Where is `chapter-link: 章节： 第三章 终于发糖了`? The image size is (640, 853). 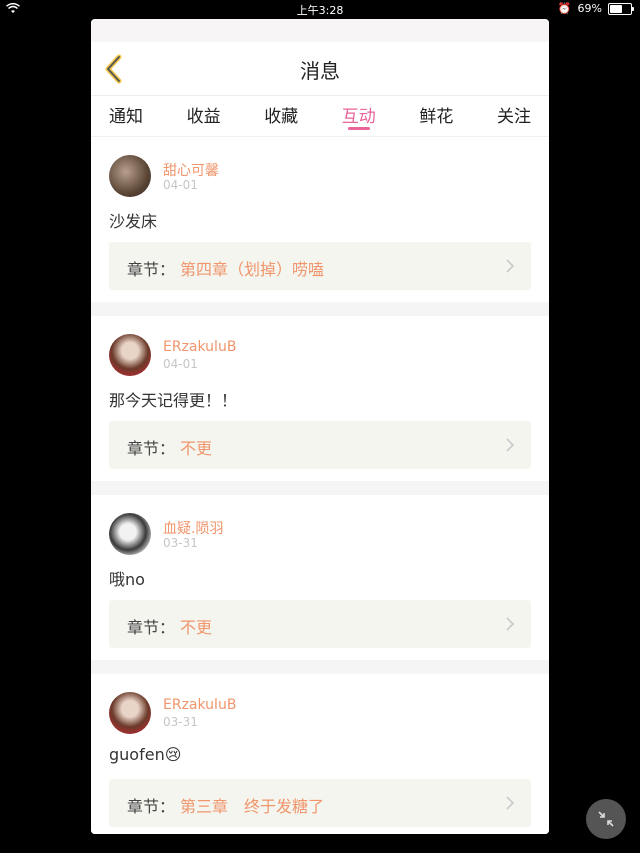 chapter-link: 章节： 第三章 终于发糖了 is located at coordinates (320, 803).